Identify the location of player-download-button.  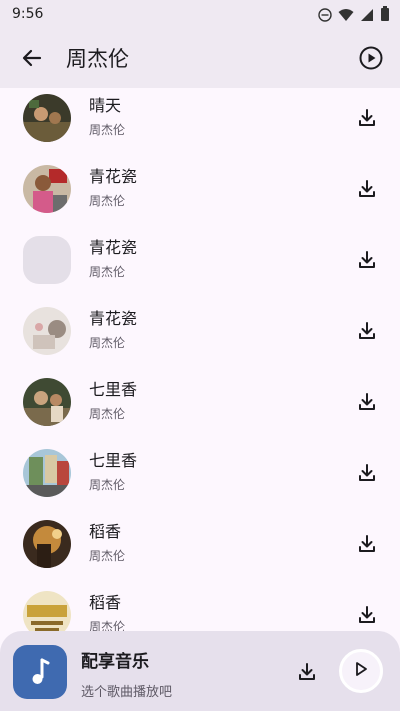
(307, 672).